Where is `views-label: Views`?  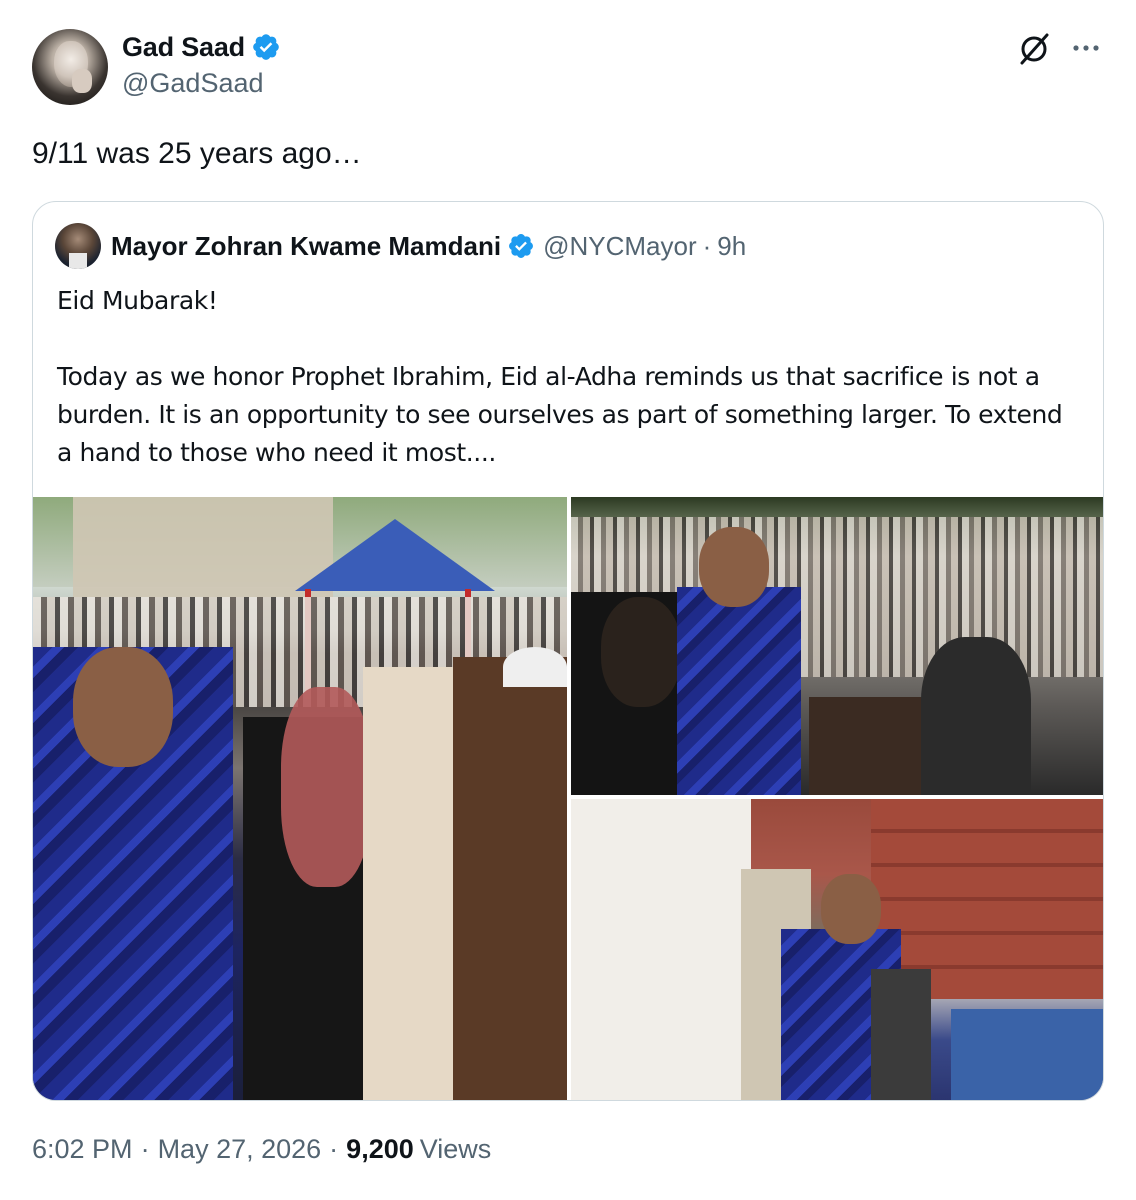
views-label: Views is located at coordinates (455, 1148).